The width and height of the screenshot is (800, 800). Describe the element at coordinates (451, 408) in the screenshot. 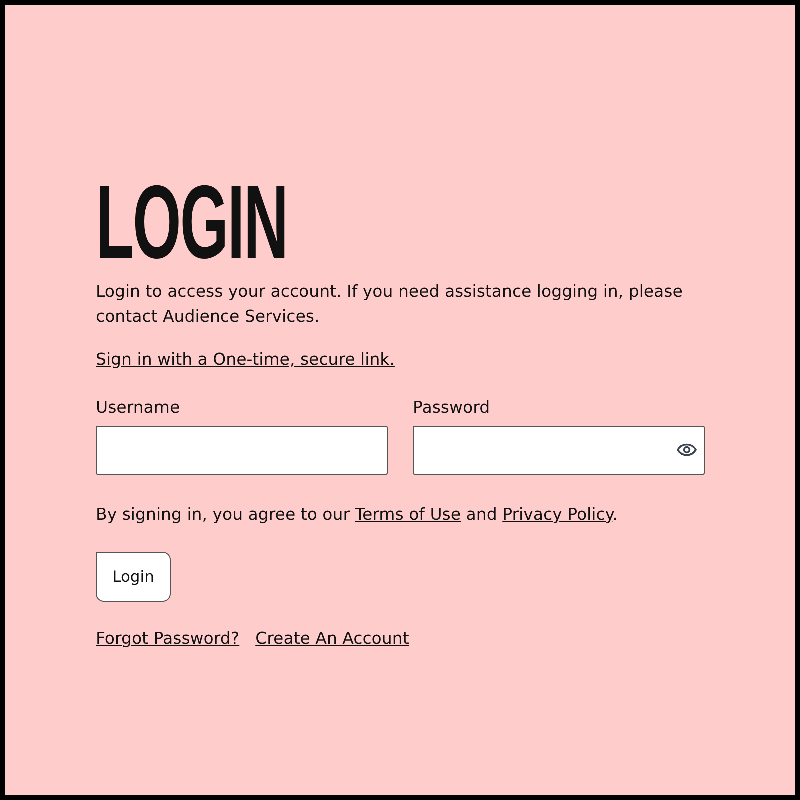

I see `field-label: Password` at that location.